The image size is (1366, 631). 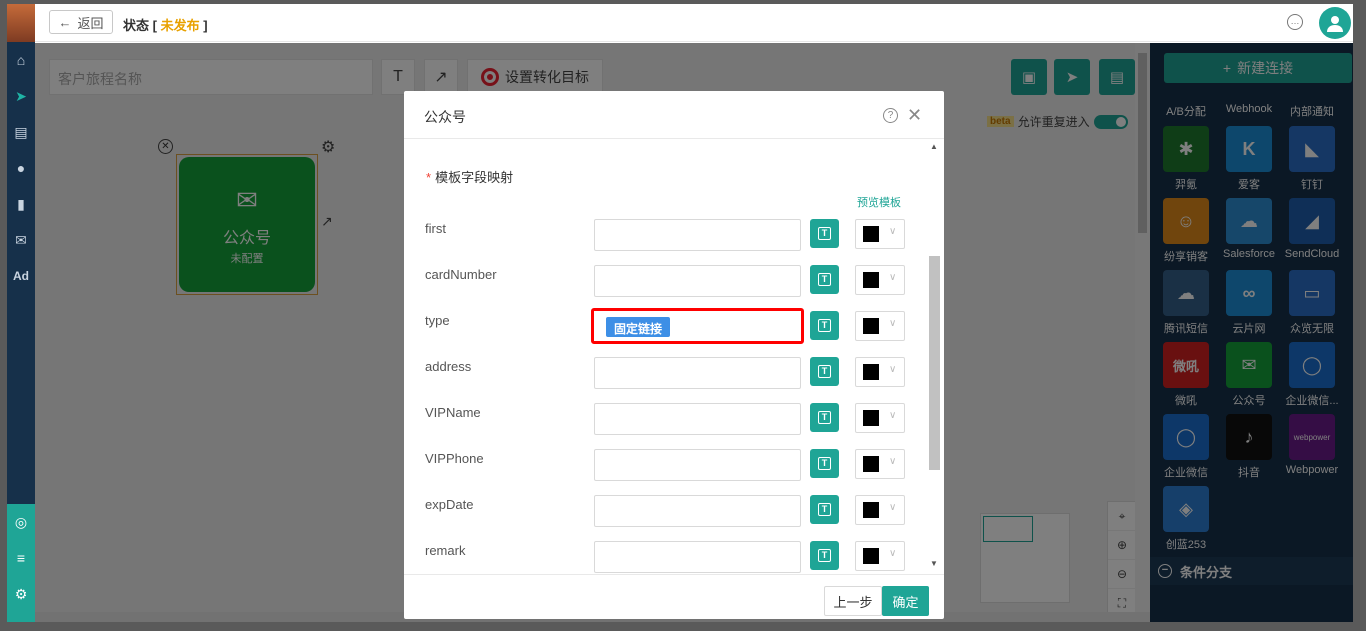 I want to click on status-label: 状态 [ 未发布 ], so click(x=165, y=24).